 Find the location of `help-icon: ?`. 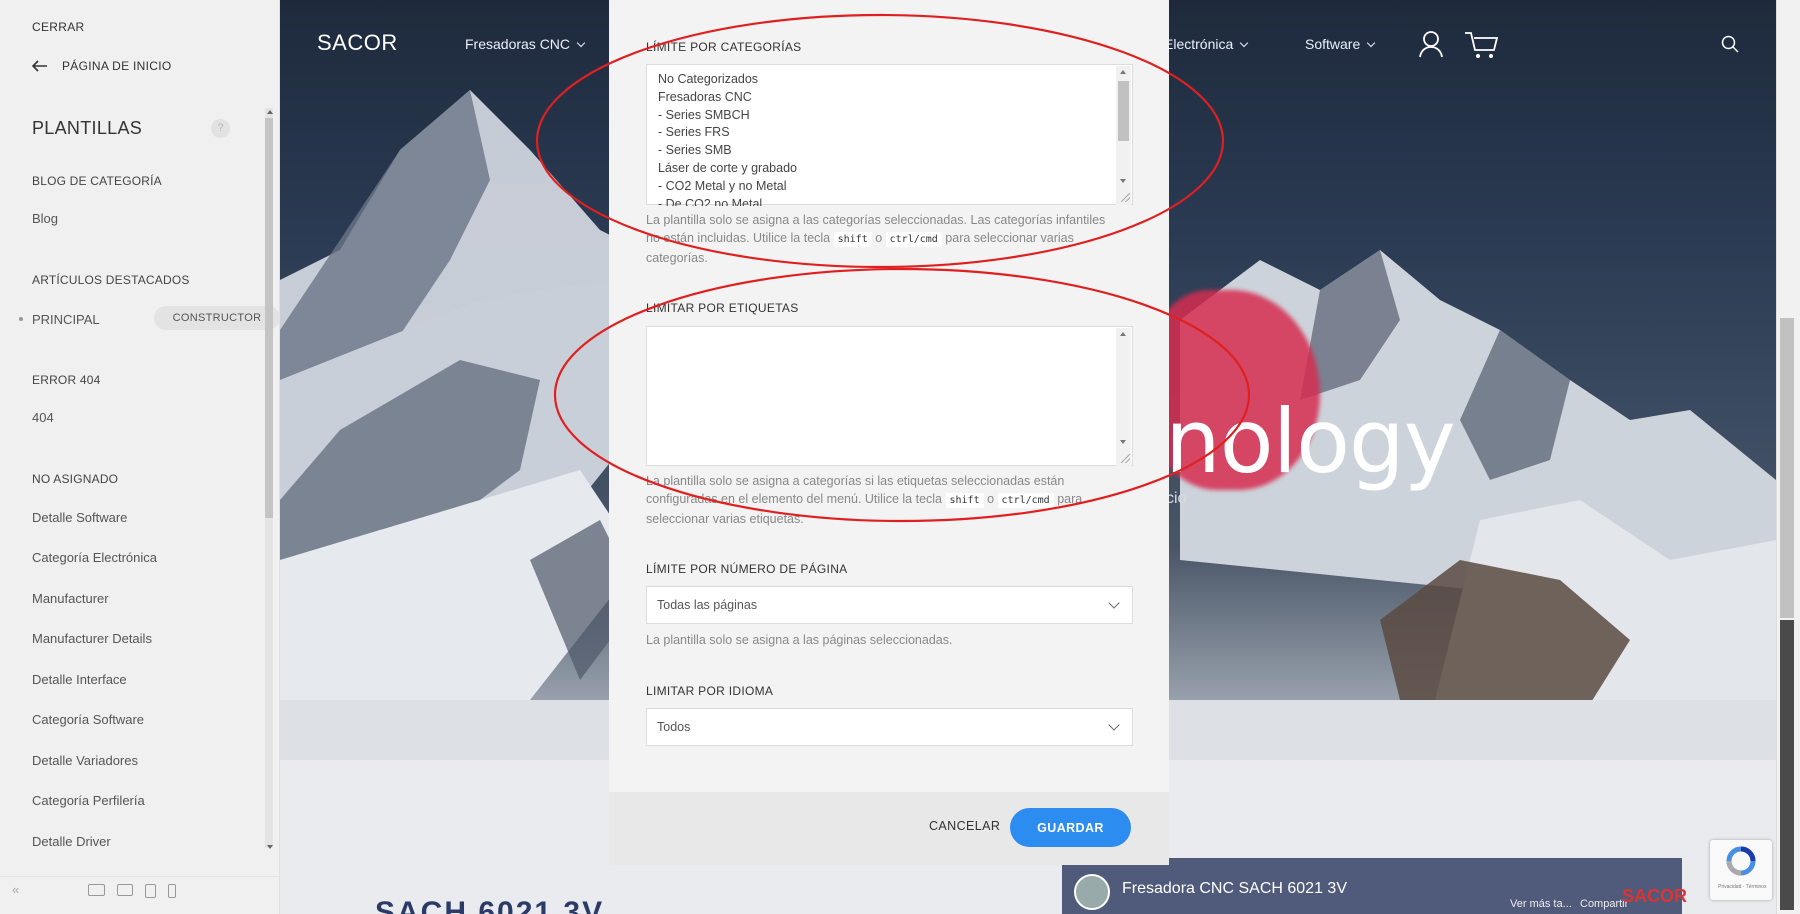

help-icon: ? is located at coordinates (220, 128).